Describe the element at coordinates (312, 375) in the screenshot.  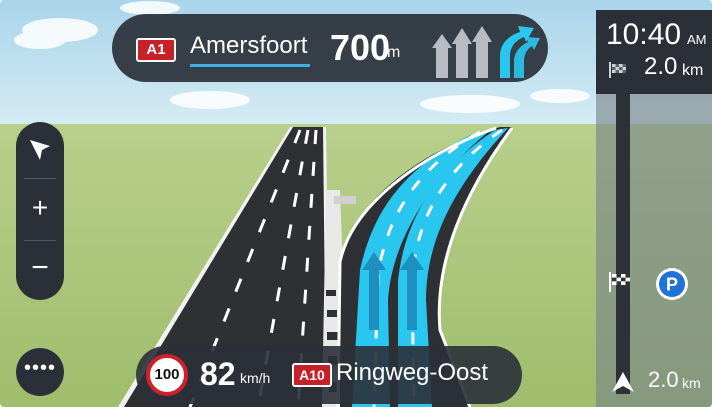
I see `current-road-shield: A10` at that location.